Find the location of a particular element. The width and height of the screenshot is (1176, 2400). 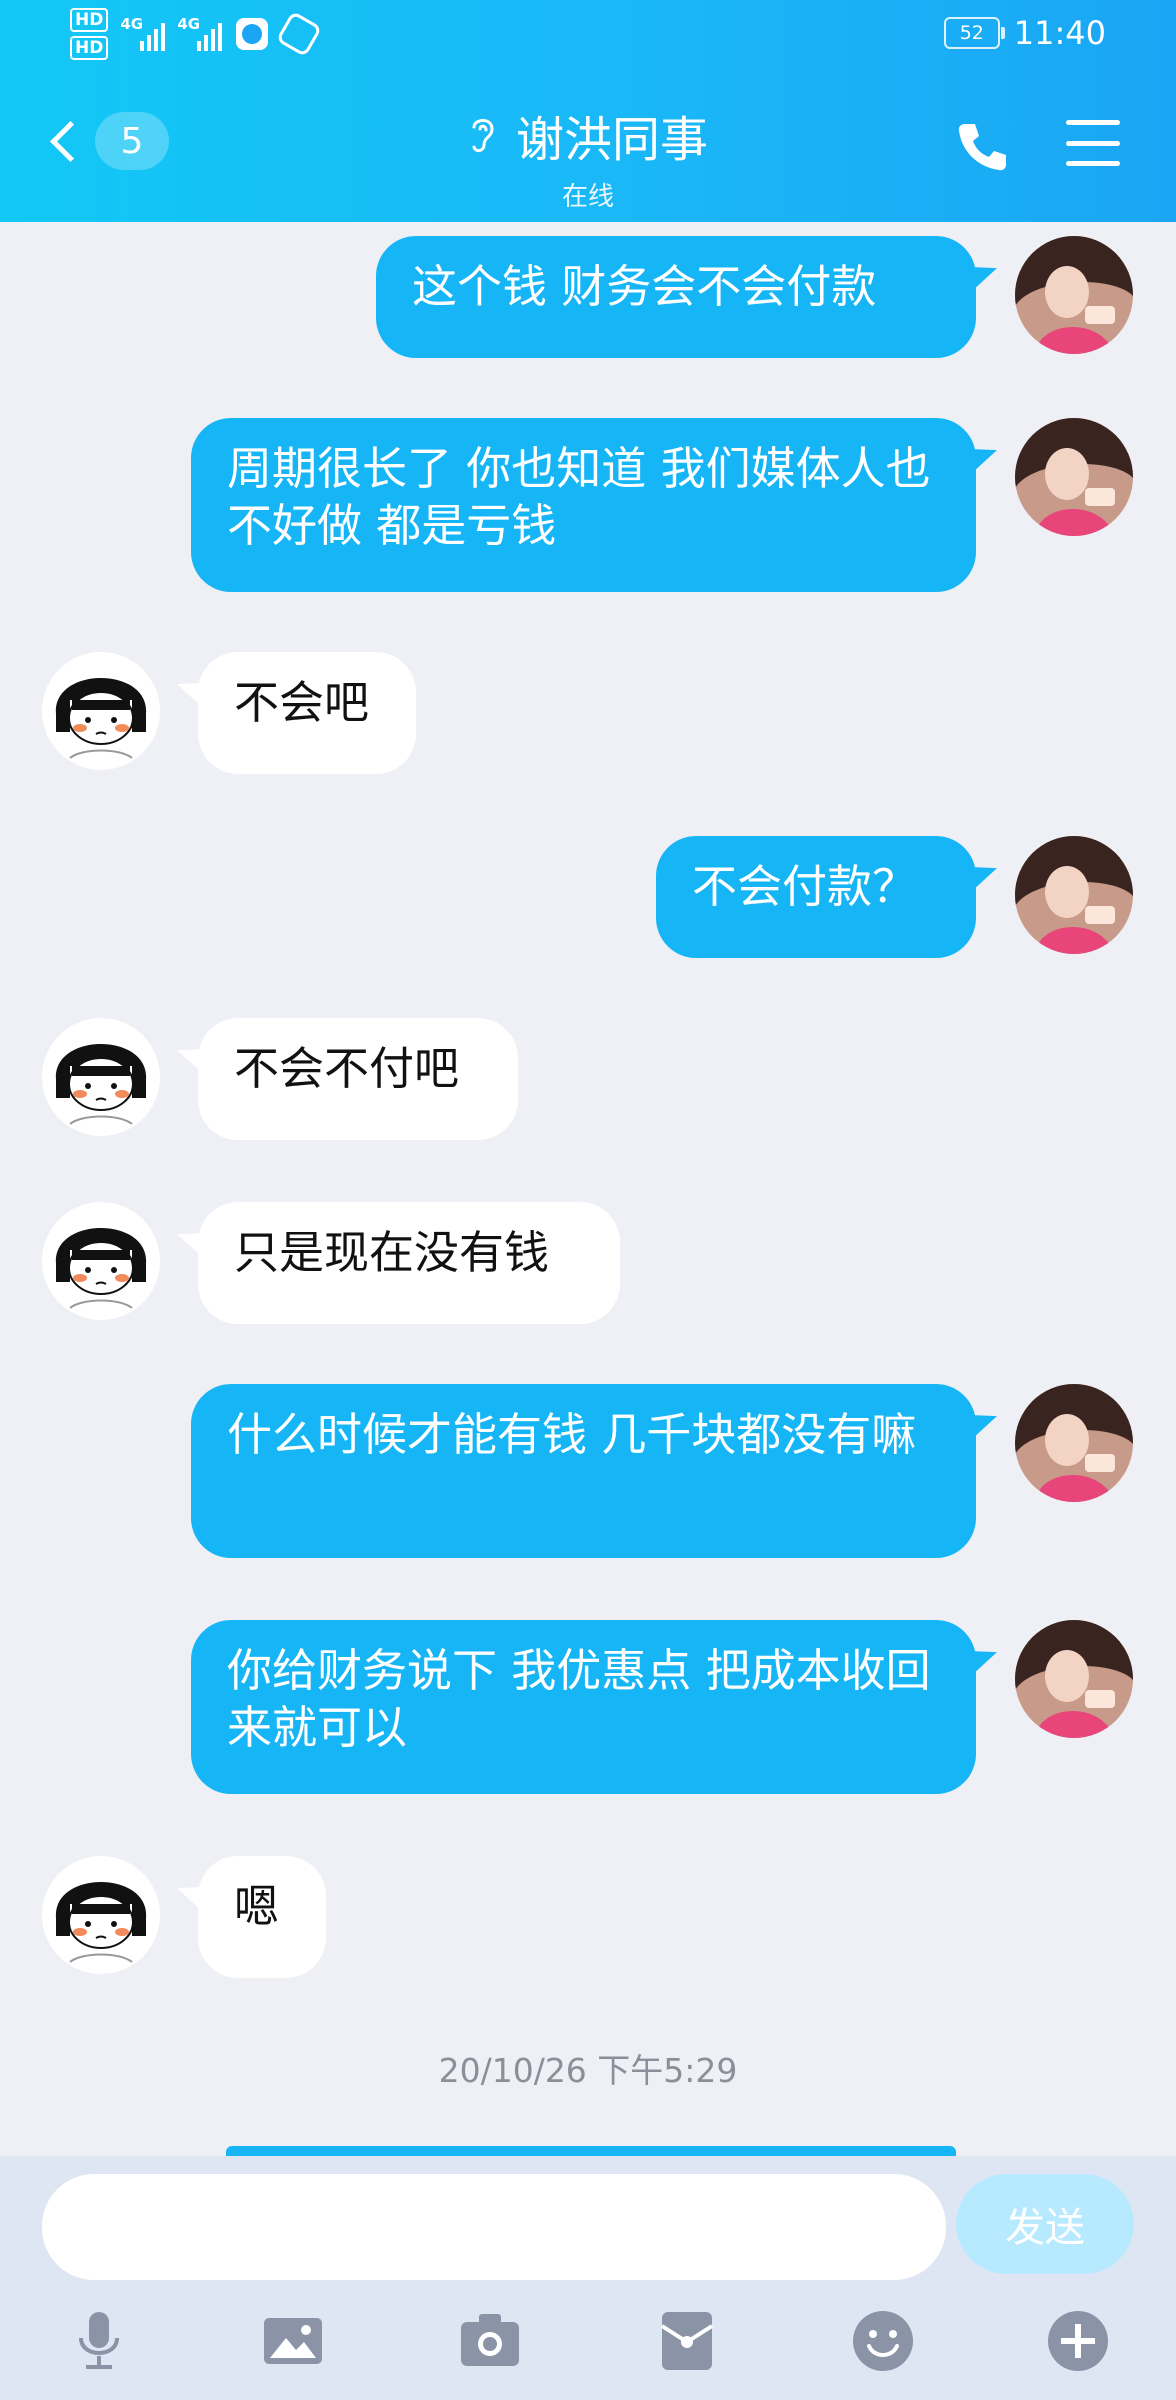

phone-icon is located at coordinates (982, 147).